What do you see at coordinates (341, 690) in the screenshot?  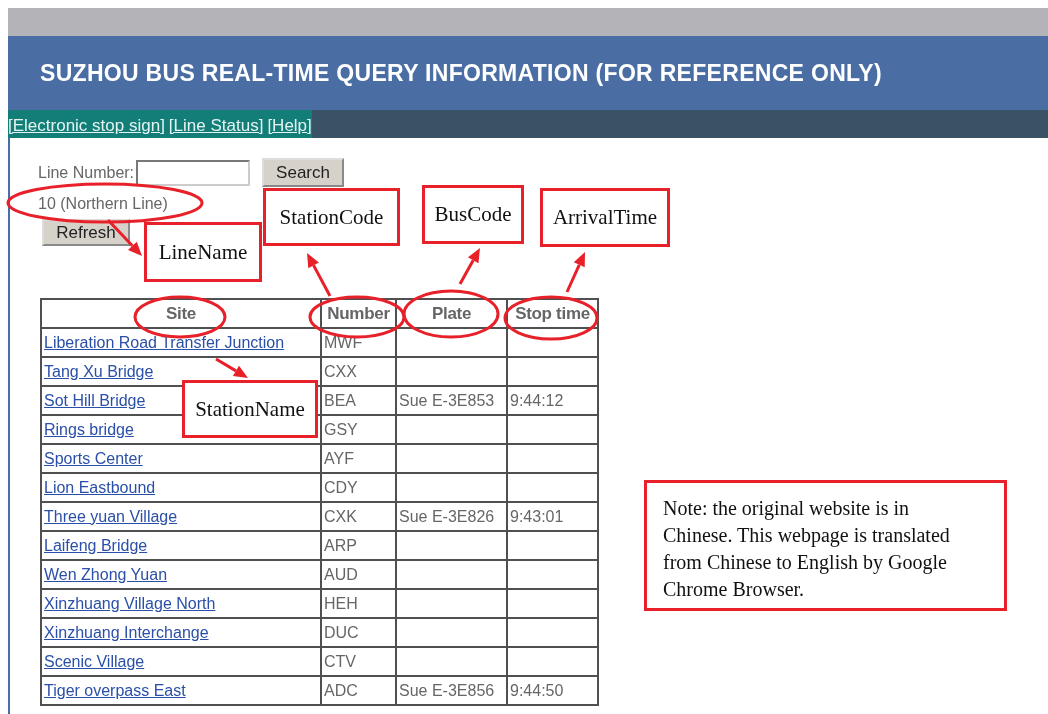 I see `table-cell: ADC` at bounding box center [341, 690].